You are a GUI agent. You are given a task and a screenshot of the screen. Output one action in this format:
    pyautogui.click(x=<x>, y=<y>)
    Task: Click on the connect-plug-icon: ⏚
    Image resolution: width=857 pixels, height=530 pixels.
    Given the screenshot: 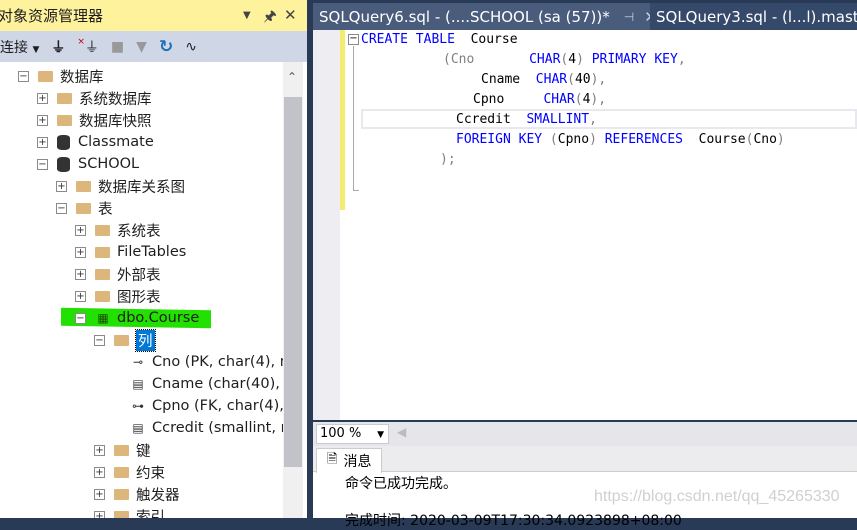 What is the action you would take?
    pyautogui.click(x=58, y=47)
    